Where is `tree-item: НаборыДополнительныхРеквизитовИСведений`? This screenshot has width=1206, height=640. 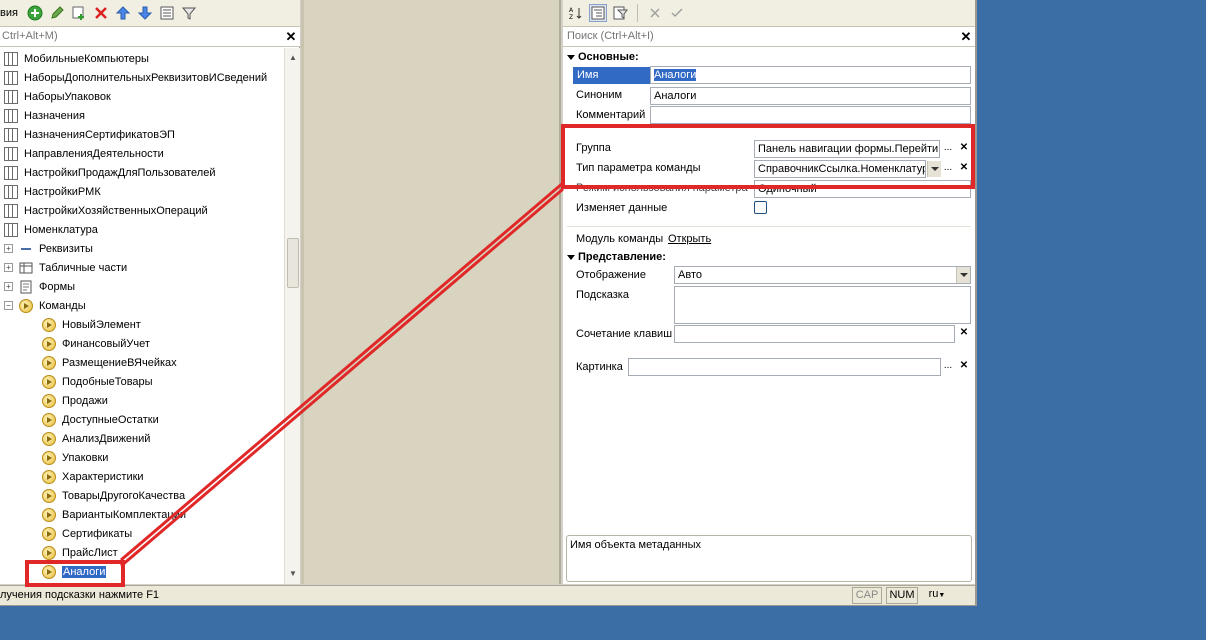
tree-item: НаборыДополнительныхРеквизитовИСведений is located at coordinates (135, 77).